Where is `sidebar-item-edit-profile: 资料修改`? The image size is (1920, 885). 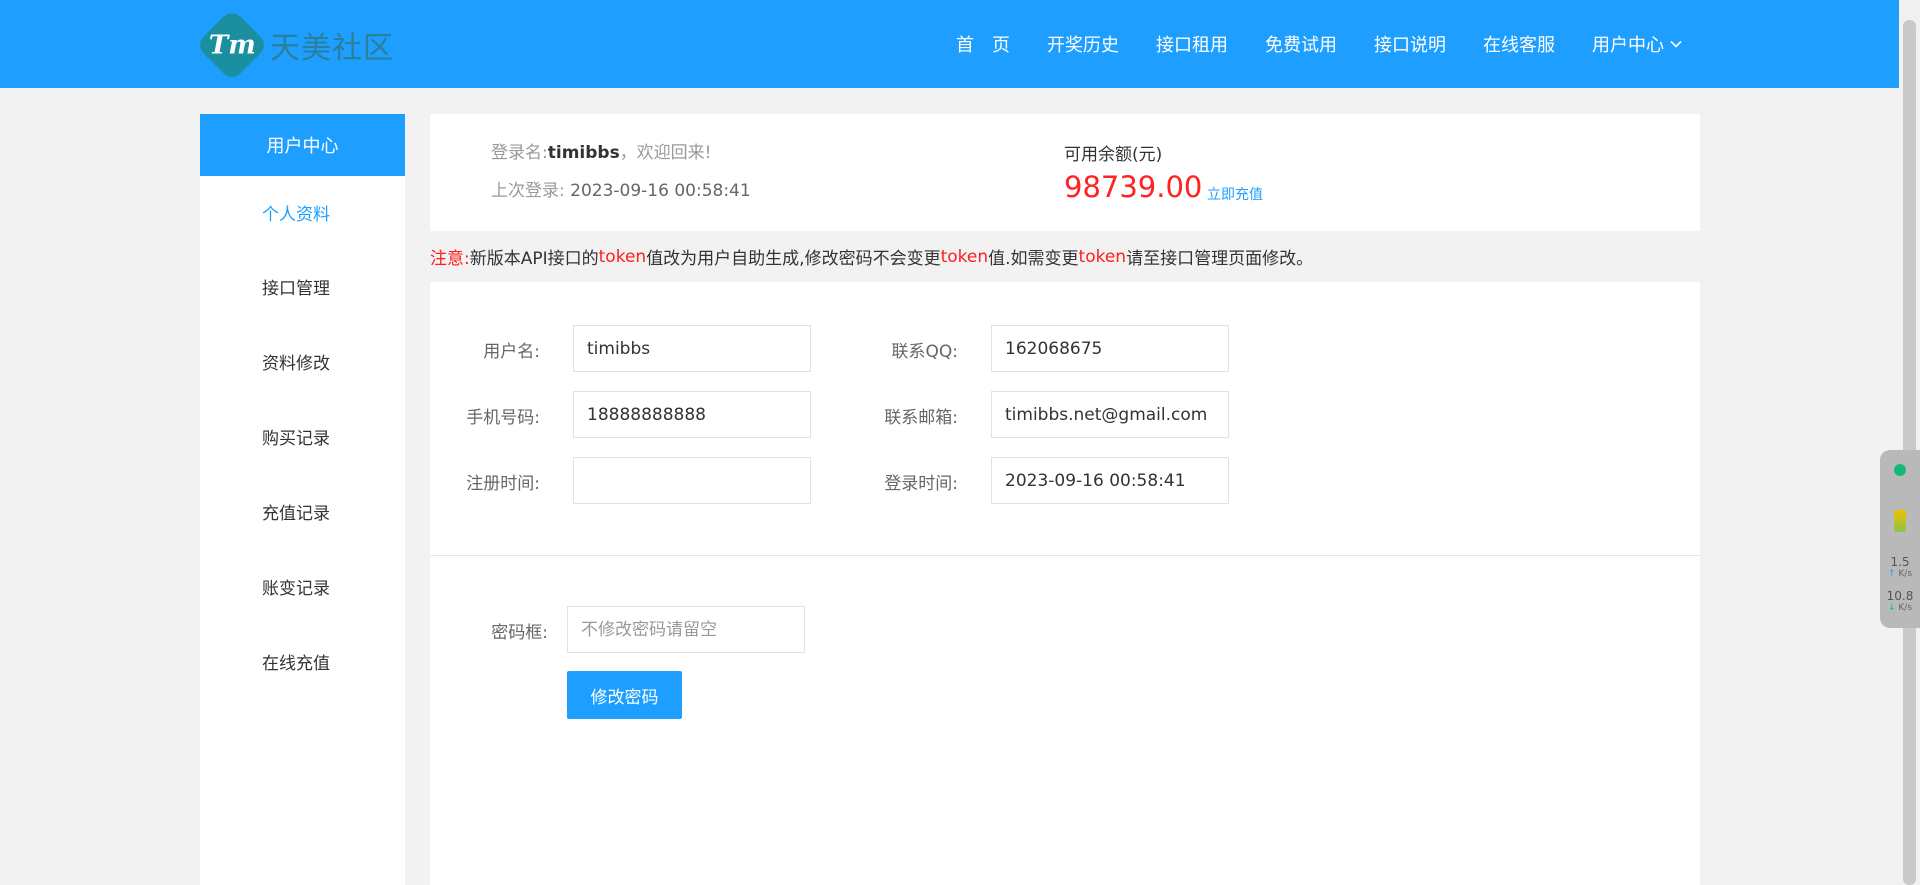 sidebar-item-edit-profile: 资料修改 is located at coordinates (302, 361).